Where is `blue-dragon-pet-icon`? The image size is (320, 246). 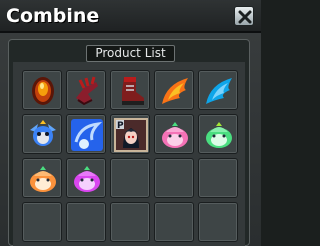 blue-dragon-pet-icon is located at coordinates (43, 133).